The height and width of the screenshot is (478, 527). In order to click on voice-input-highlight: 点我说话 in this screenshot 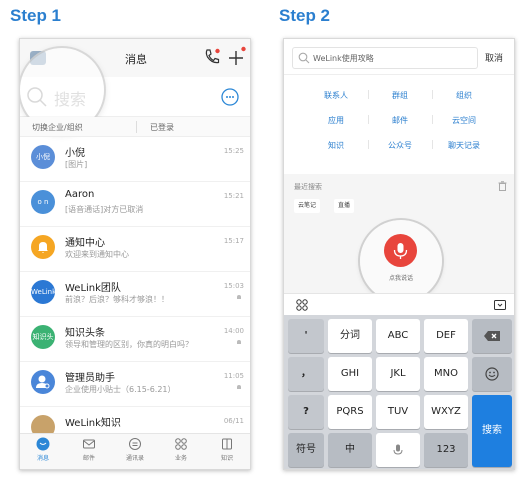, I will do `click(401, 261)`.